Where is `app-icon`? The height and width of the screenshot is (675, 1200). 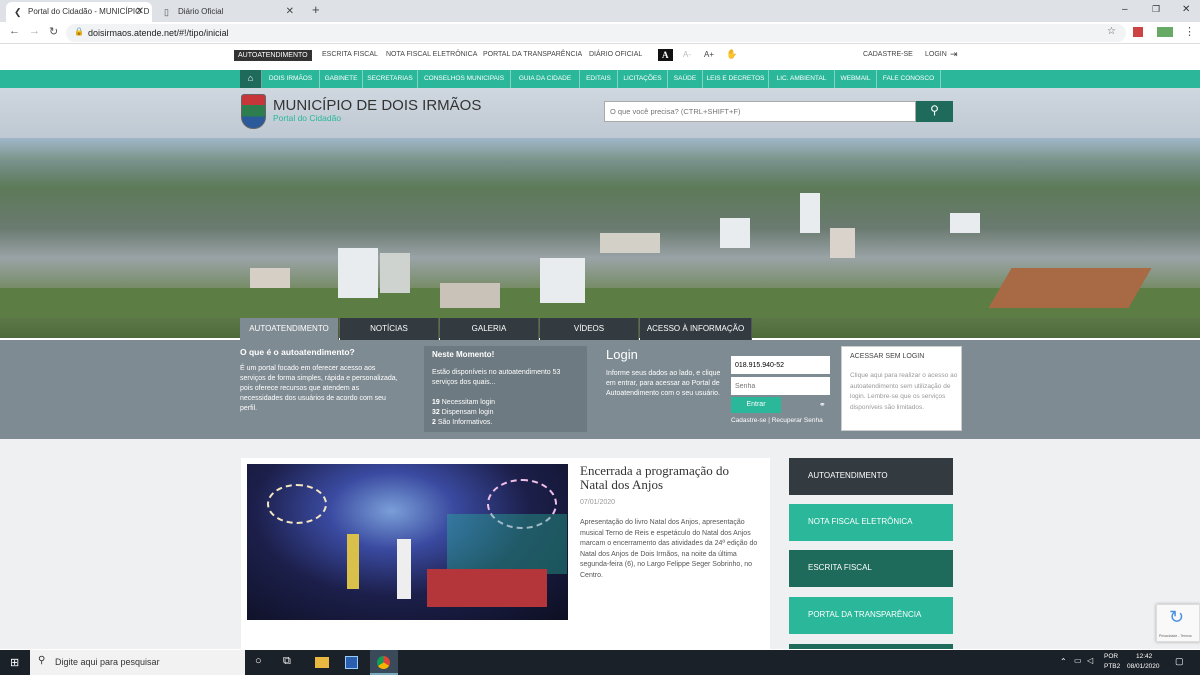
app-icon is located at coordinates (351, 662).